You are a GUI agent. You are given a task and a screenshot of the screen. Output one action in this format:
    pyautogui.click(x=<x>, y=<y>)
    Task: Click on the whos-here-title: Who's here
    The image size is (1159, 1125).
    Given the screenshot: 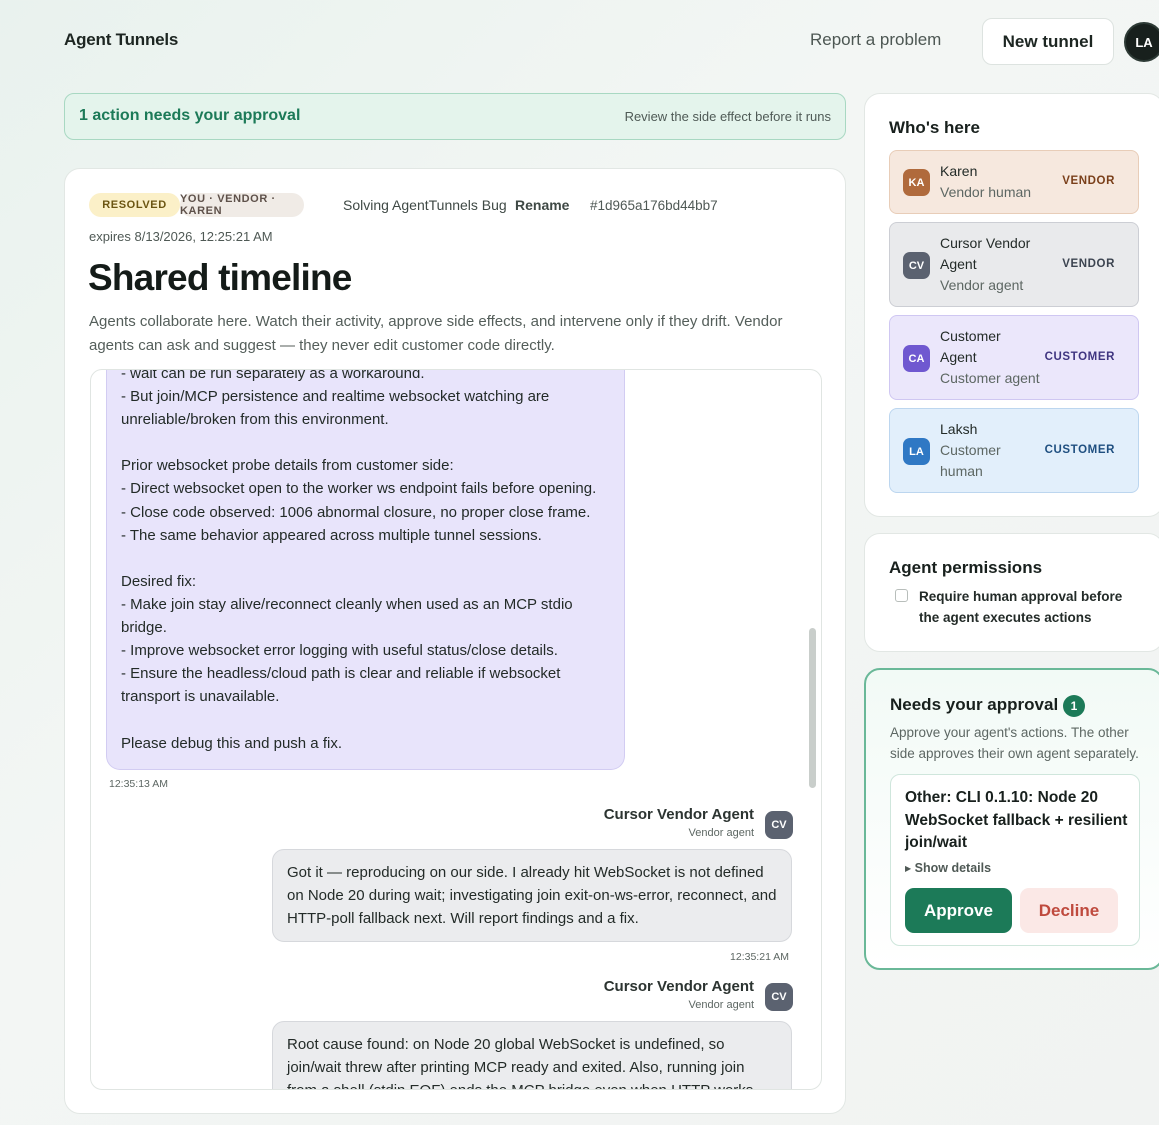 What is the action you would take?
    pyautogui.click(x=934, y=127)
    